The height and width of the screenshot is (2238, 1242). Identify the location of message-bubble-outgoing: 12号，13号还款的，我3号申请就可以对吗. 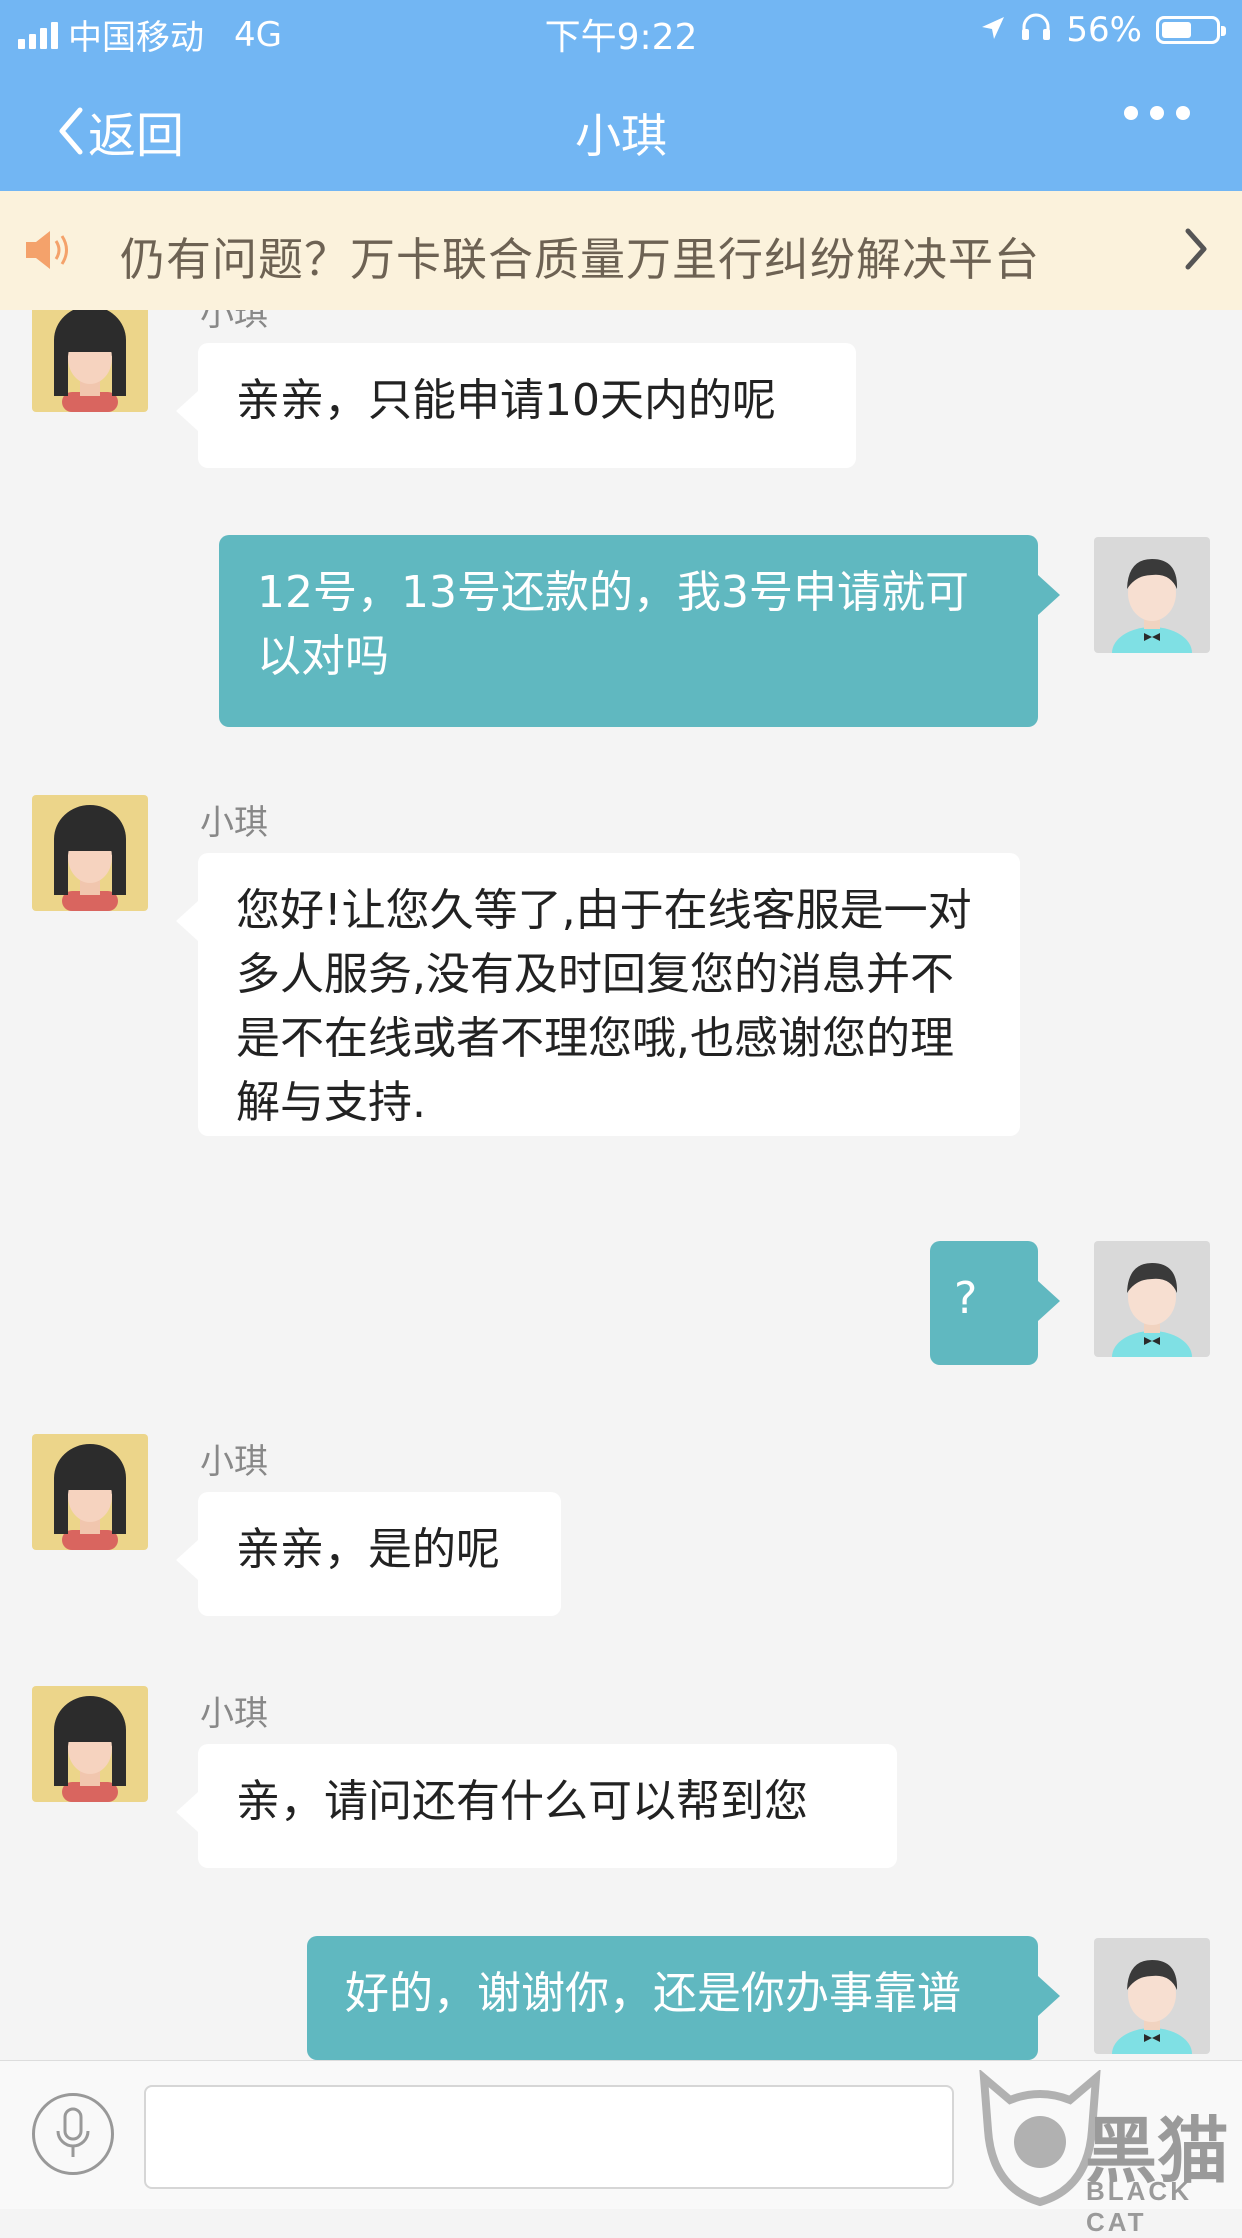
(639, 631).